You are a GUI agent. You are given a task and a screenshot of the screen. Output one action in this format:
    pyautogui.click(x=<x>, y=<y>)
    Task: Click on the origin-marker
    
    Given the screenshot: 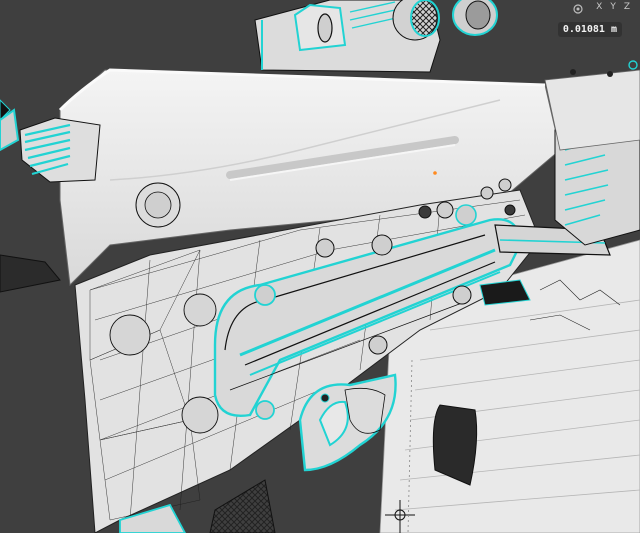 What is the action you would take?
    pyautogui.click(x=435, y=173)
    